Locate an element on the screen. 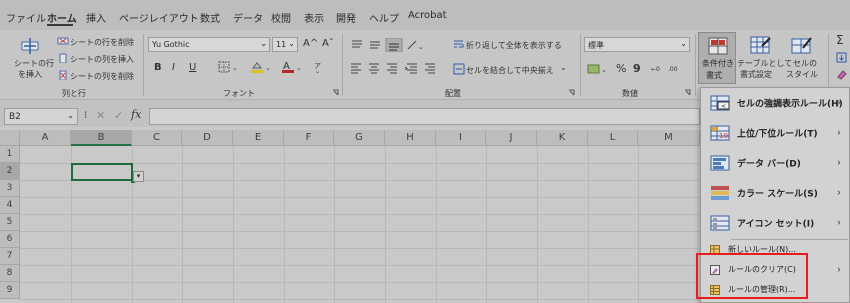  number-format-select: 標準 ⌄ is located at coordinates (637, 44).